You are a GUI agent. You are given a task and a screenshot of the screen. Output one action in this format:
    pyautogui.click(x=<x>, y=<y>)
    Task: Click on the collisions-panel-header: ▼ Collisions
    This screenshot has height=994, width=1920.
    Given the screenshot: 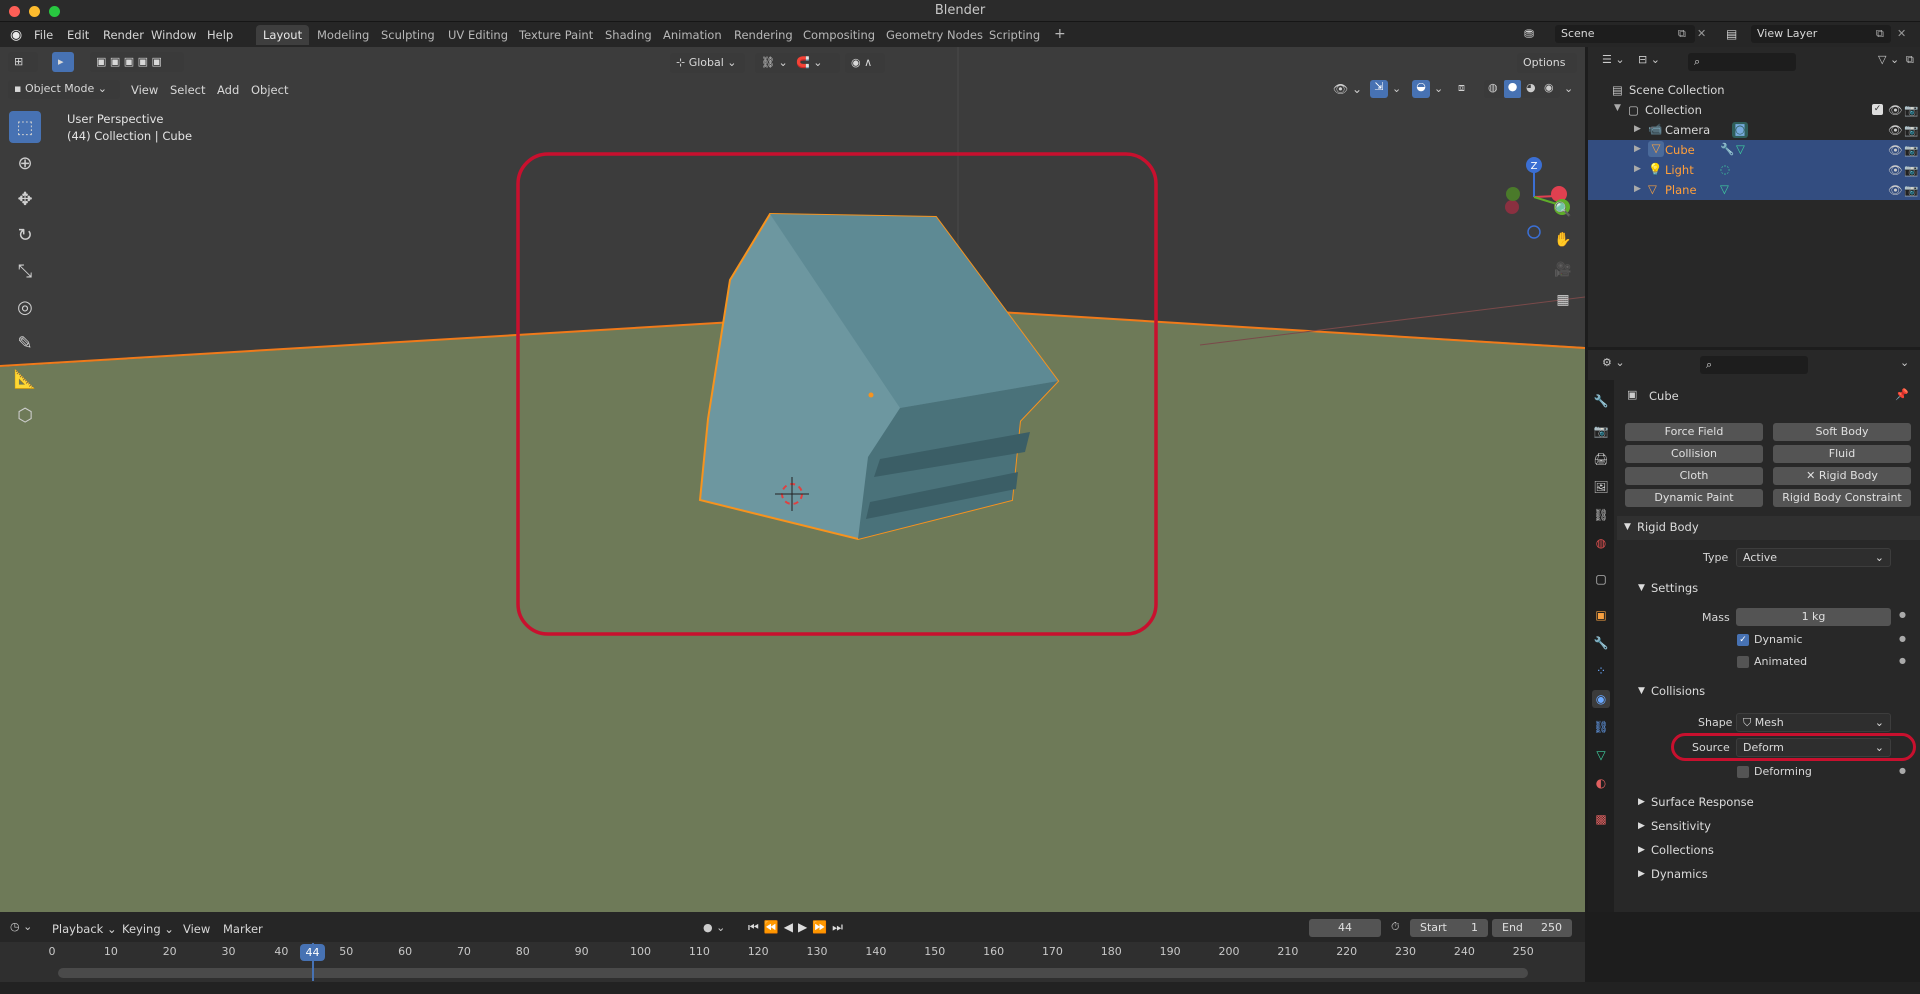 What is the action you would take?
    pyautogui.click(x=1768, y=692)
    